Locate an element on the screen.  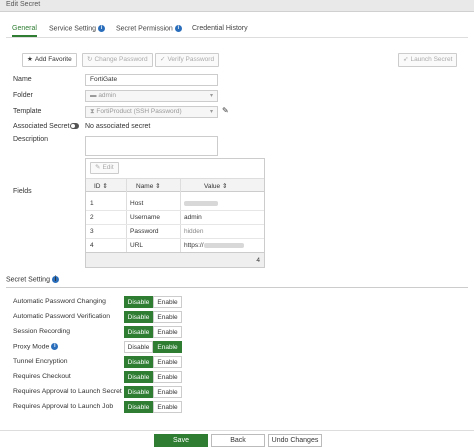
grid-toolbar: ✎ Edit is located at coordinates (175, 169).